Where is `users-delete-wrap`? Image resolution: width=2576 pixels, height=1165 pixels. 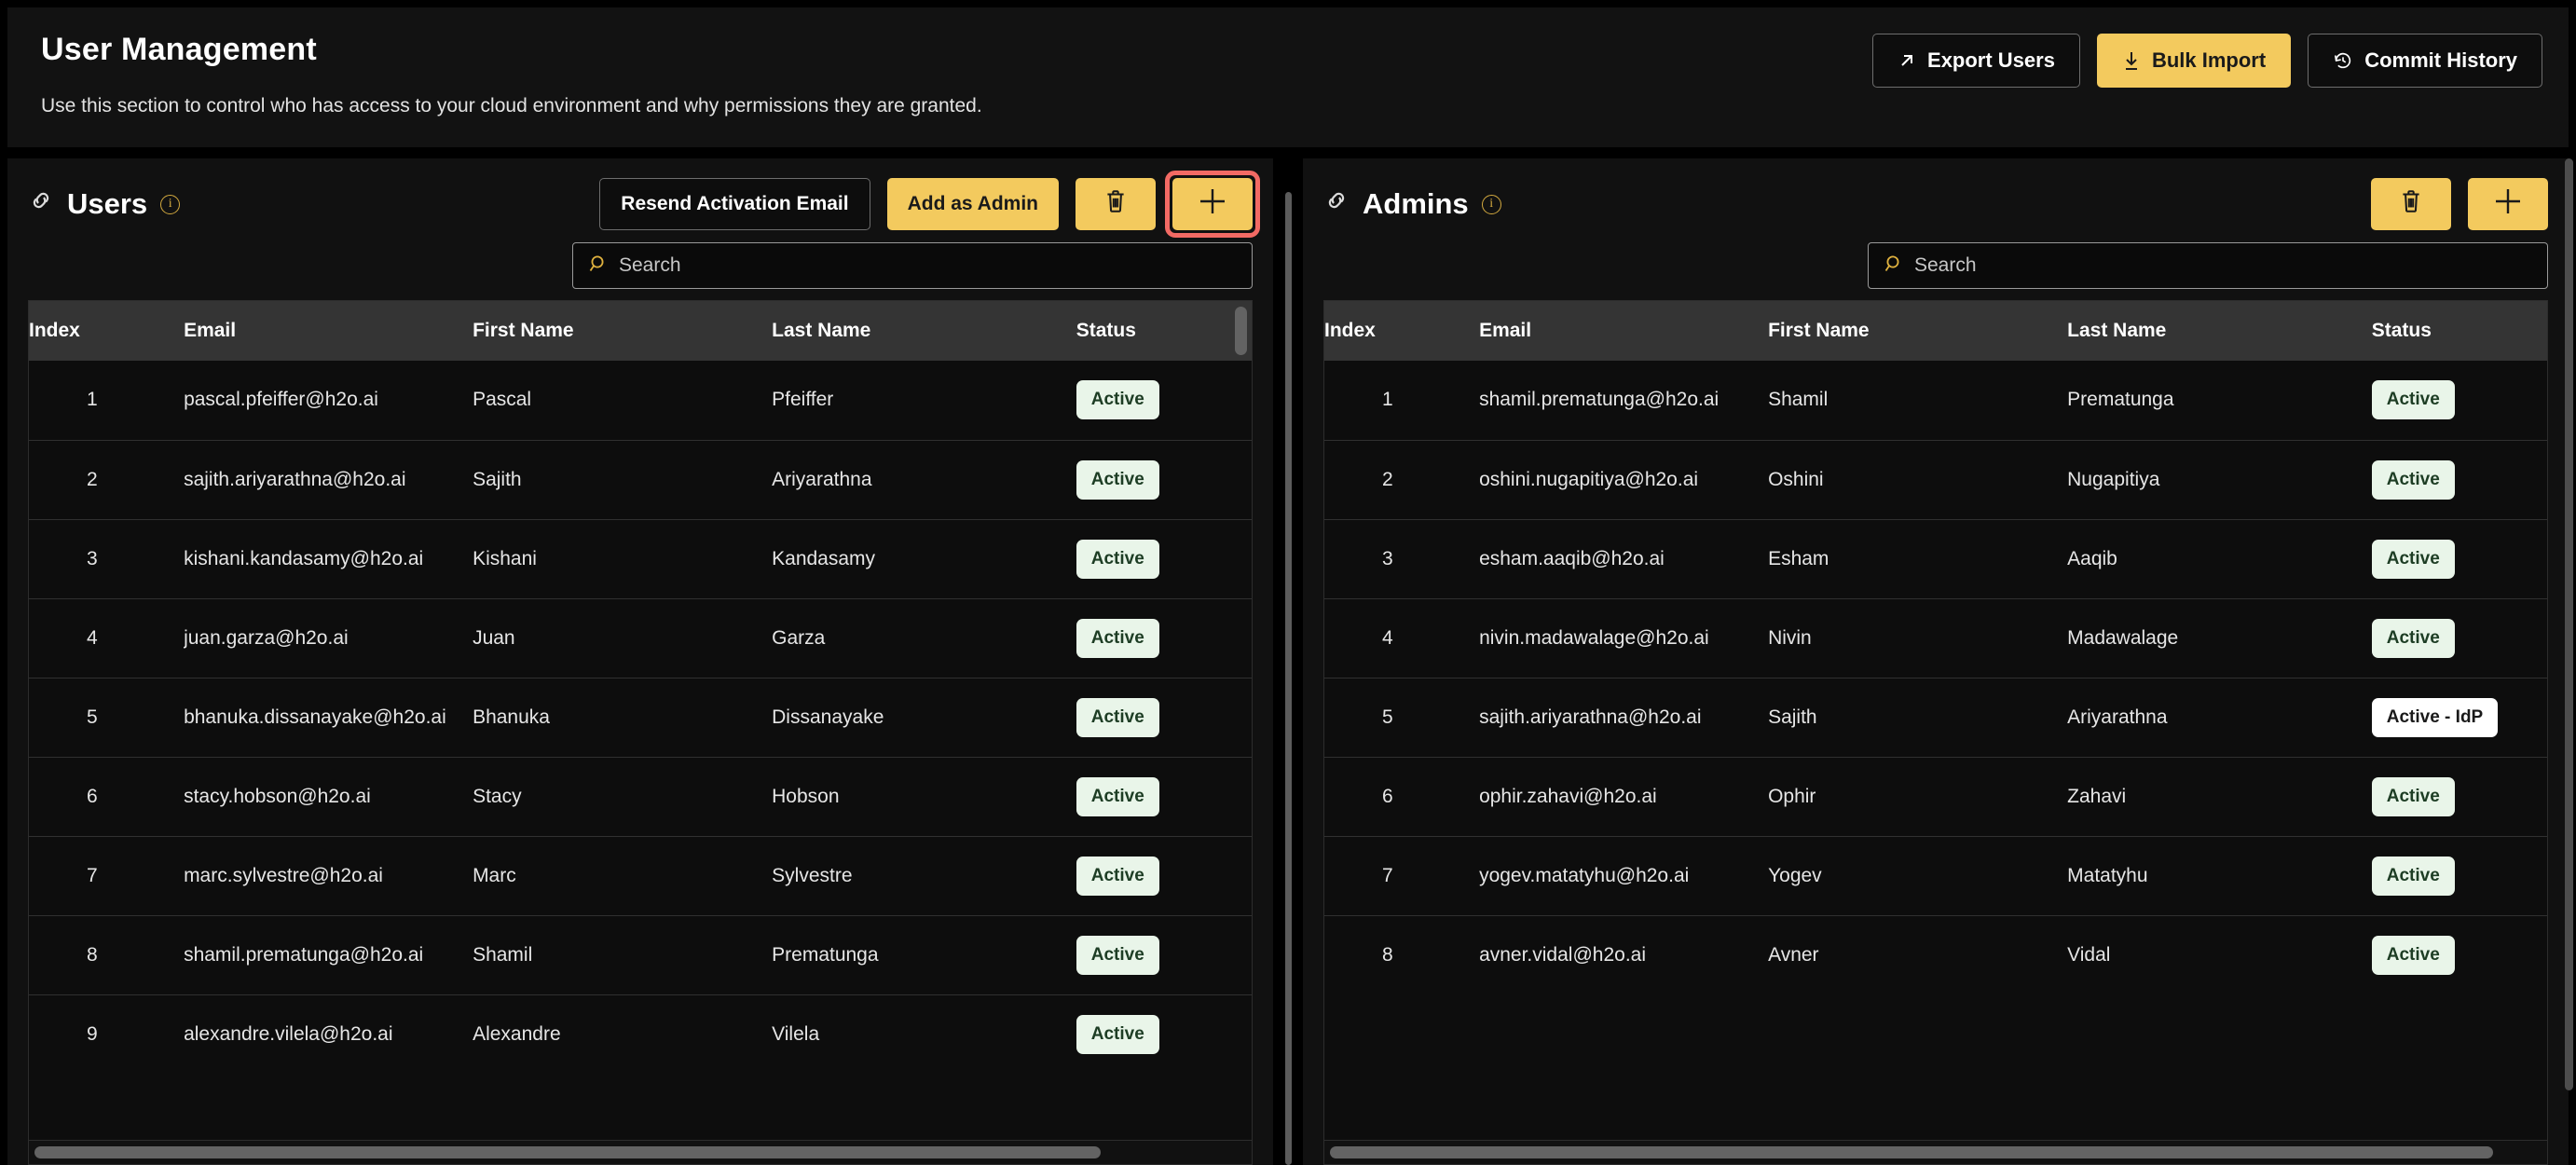
users-delete-wrap is located at coordinates (1116, 204).